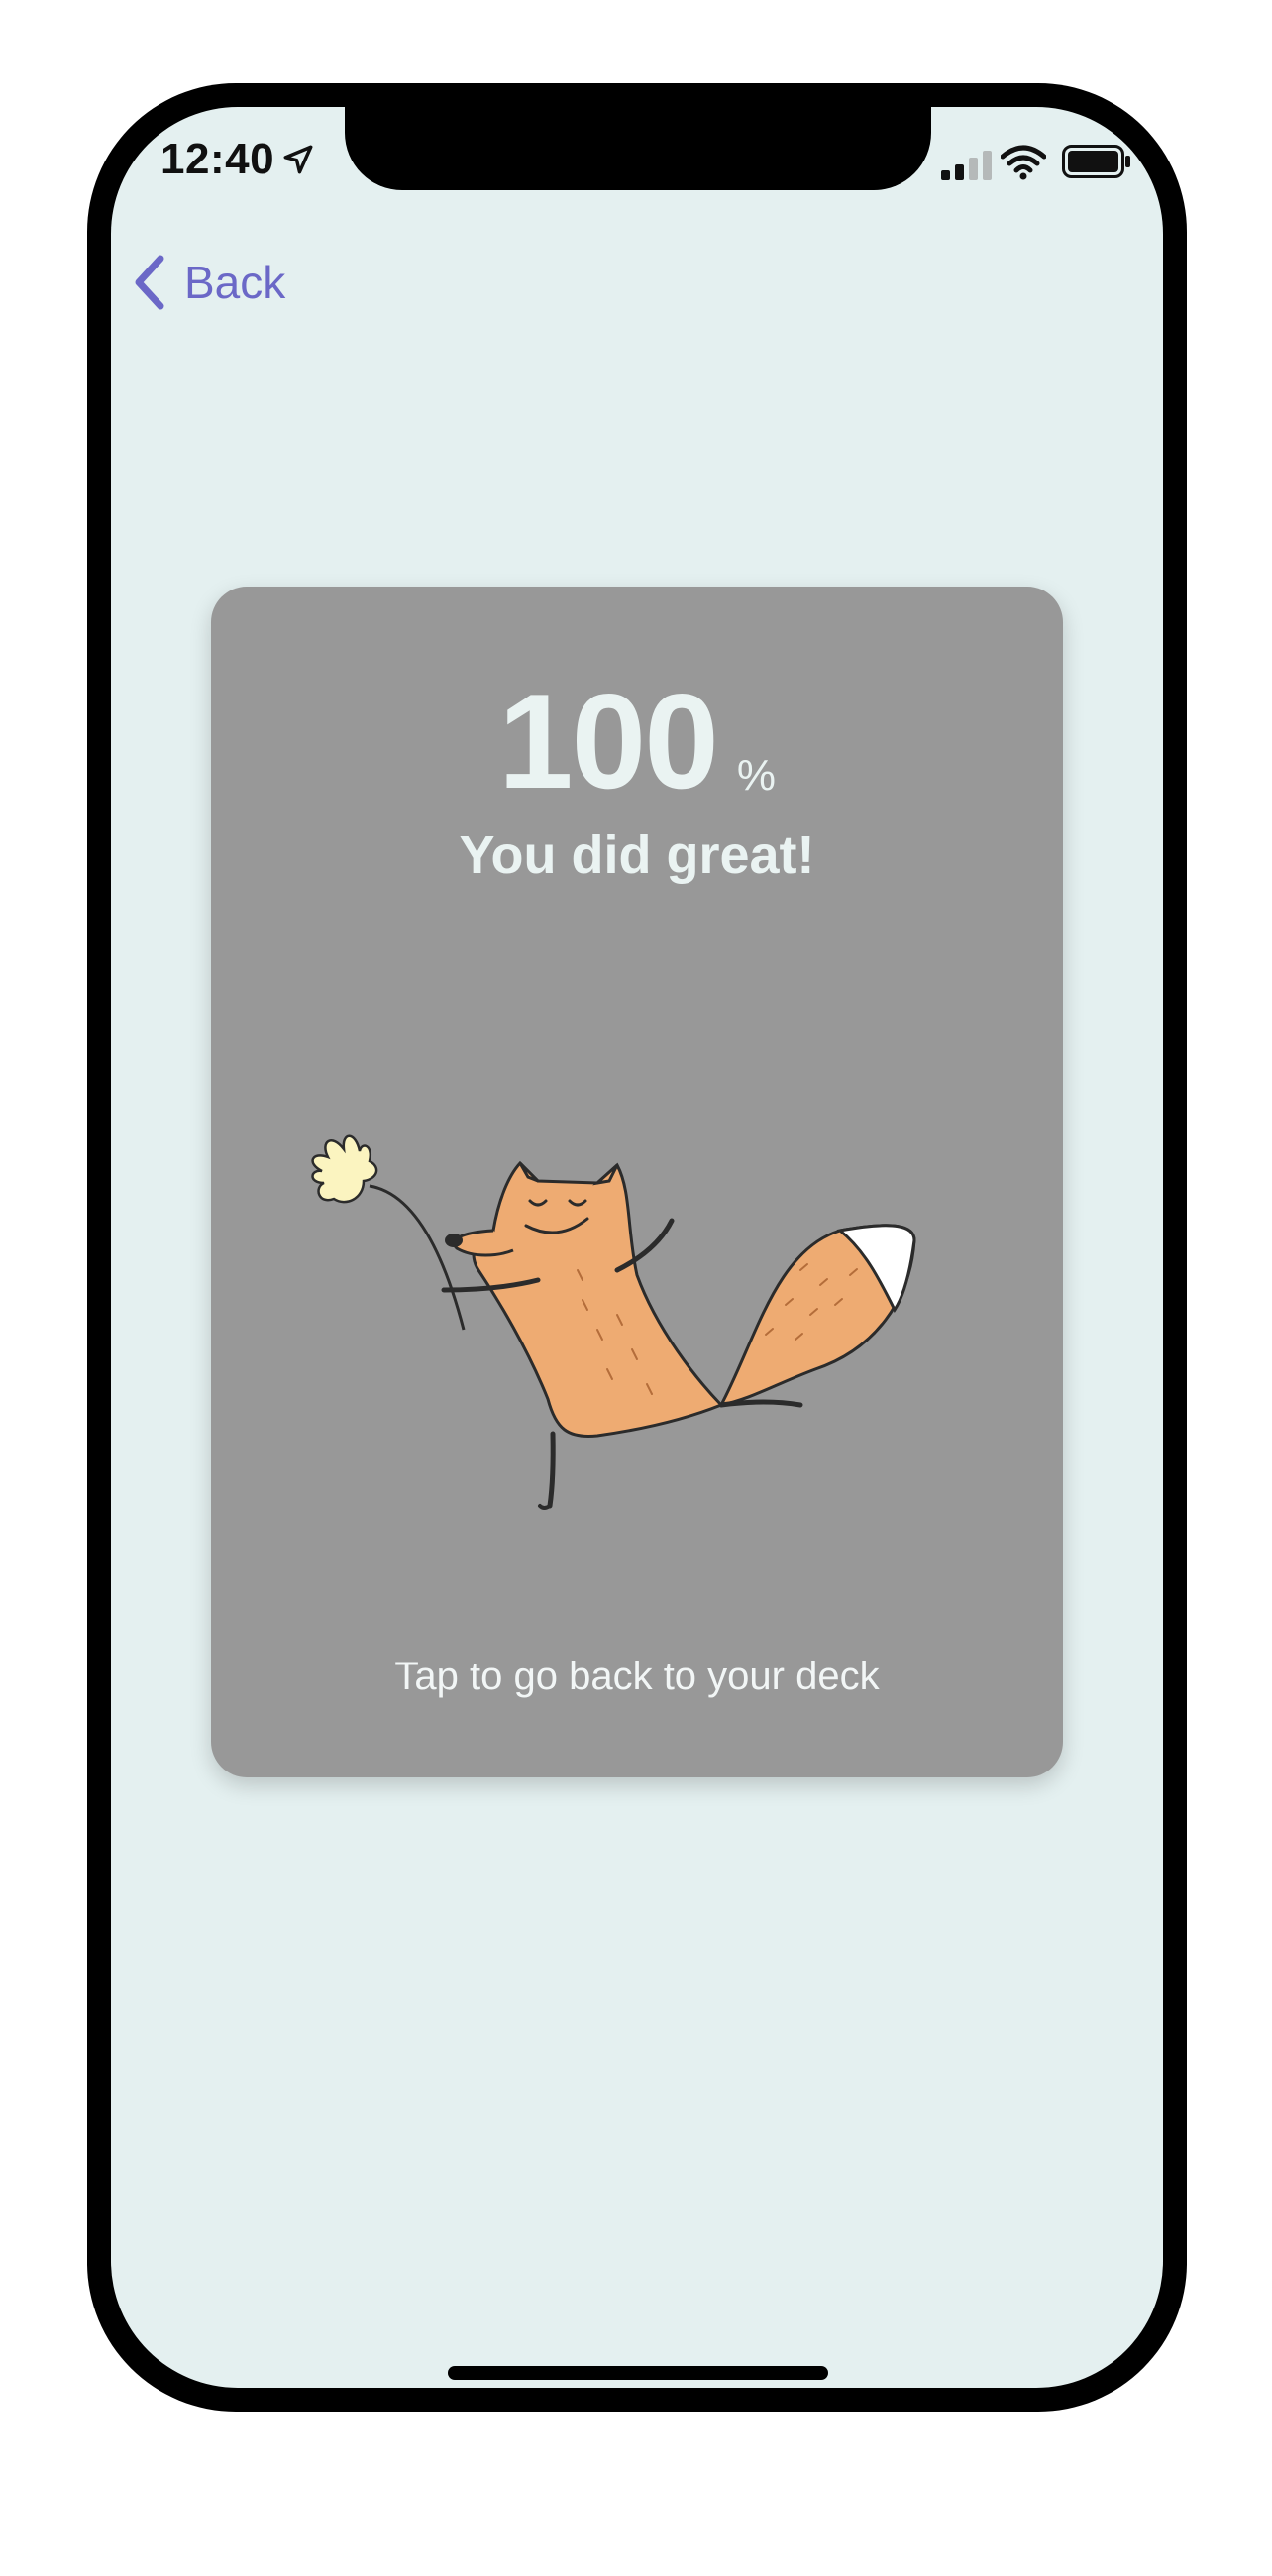  Describe the element at coordinates (345, 1169) in the screenshot. I see `flower-icon` at that location.